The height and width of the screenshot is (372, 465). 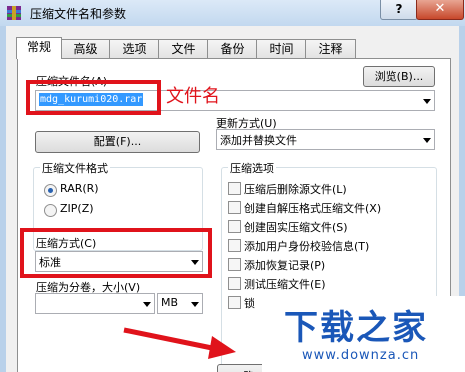 I want to click on tab-options: 选项, so click(x=134, y=48).